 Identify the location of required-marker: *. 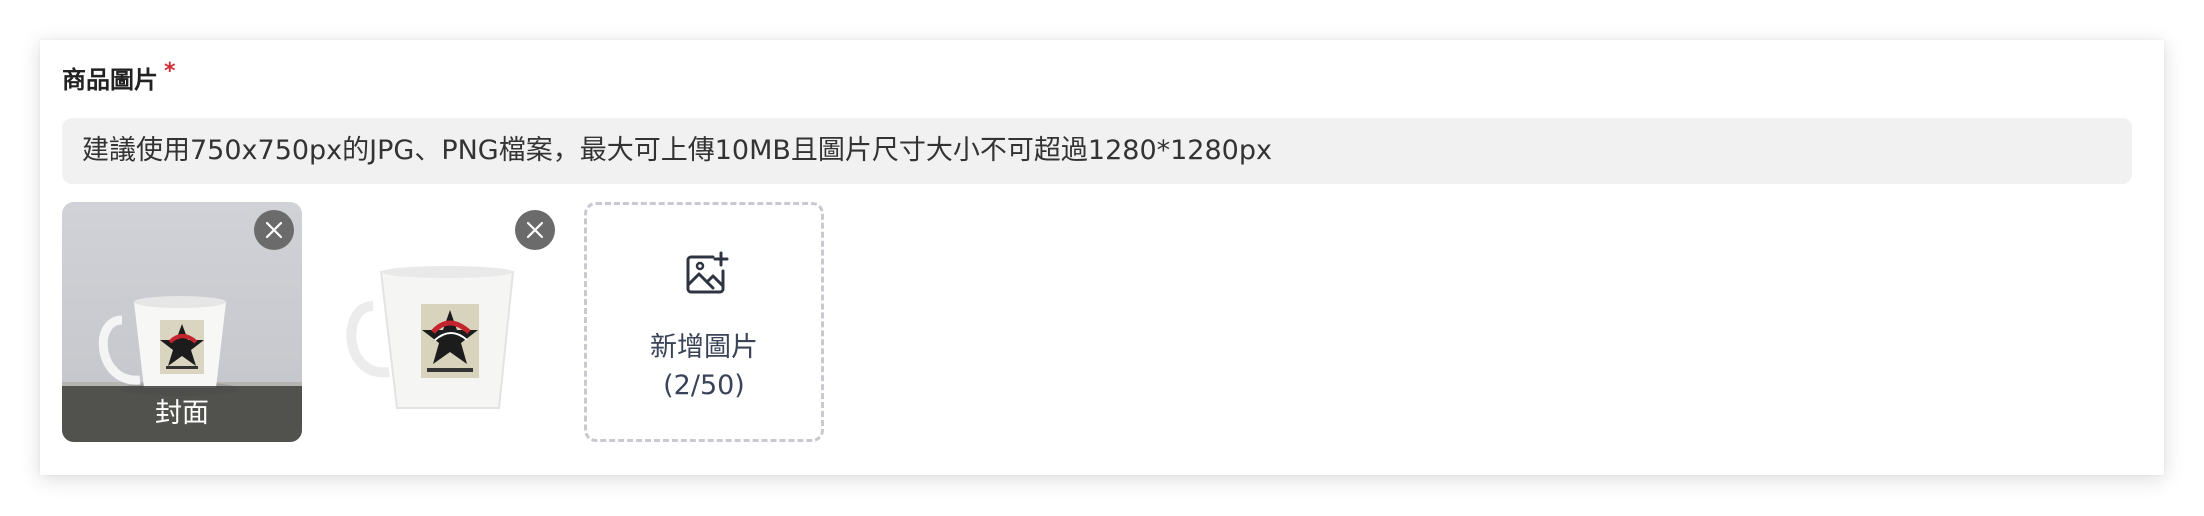
(170, 71).